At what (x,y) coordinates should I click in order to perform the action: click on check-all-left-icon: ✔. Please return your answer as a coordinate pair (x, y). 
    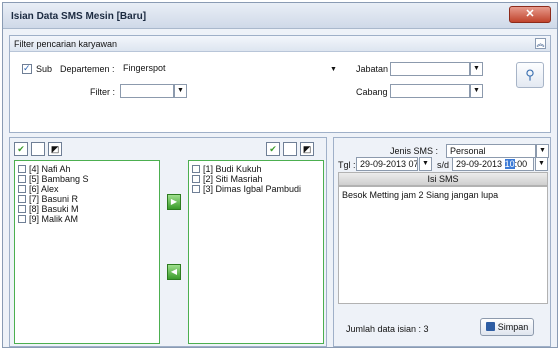
    Looking at the image, I should click on (21, 149).